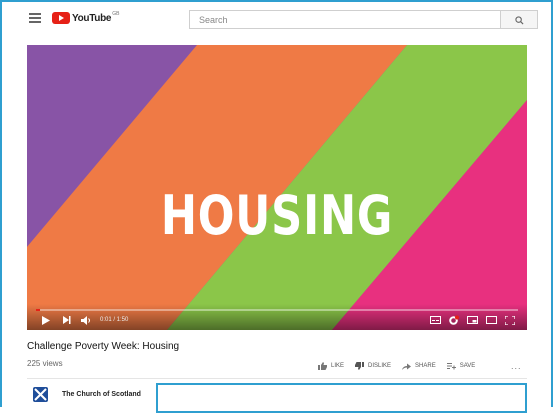  What do you see at coordinates (45, 363) in the screenshot?
I see `view-count: 225 views` at bounding box center [45, 363].